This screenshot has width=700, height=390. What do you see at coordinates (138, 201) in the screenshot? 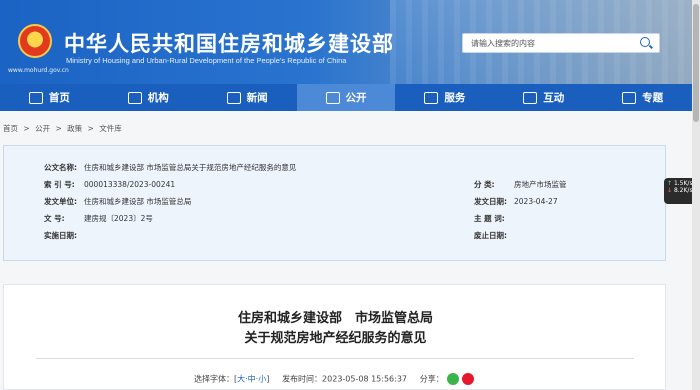
I see `doc-issuer-value: 住房和城乡建设部 市场监管总局` at bounding box center [138, 201].